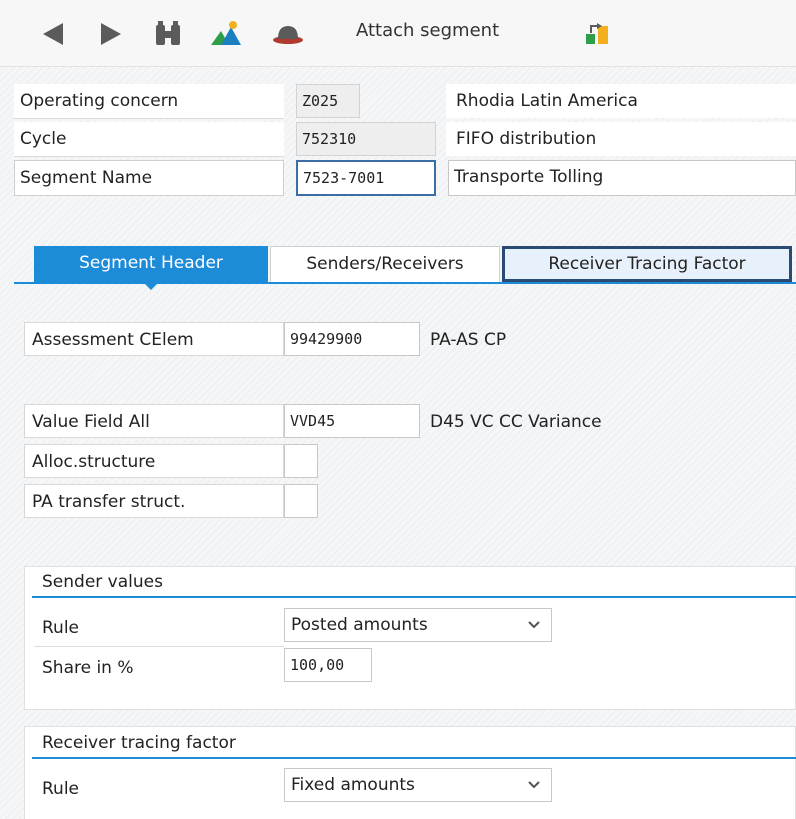  What do you see at coordinates (328, 101) in the screenshot?
I see `operating-concern-field: Z025` at bounding box center [328, 101].